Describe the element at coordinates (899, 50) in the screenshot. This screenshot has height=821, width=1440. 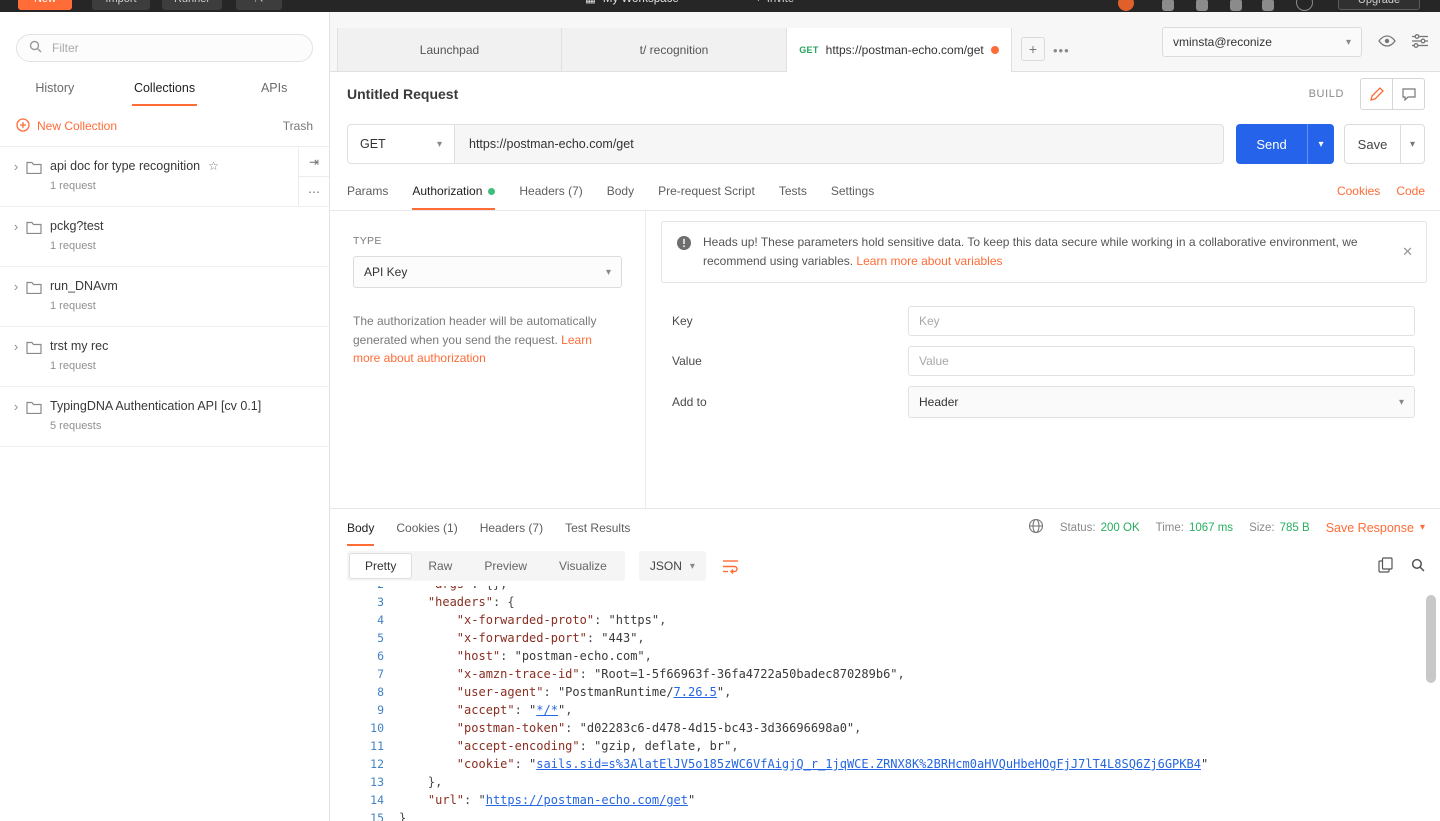
I see `open-tab-https-postman-echo-com-get: GET https://postman-echo.com/get` at that location.